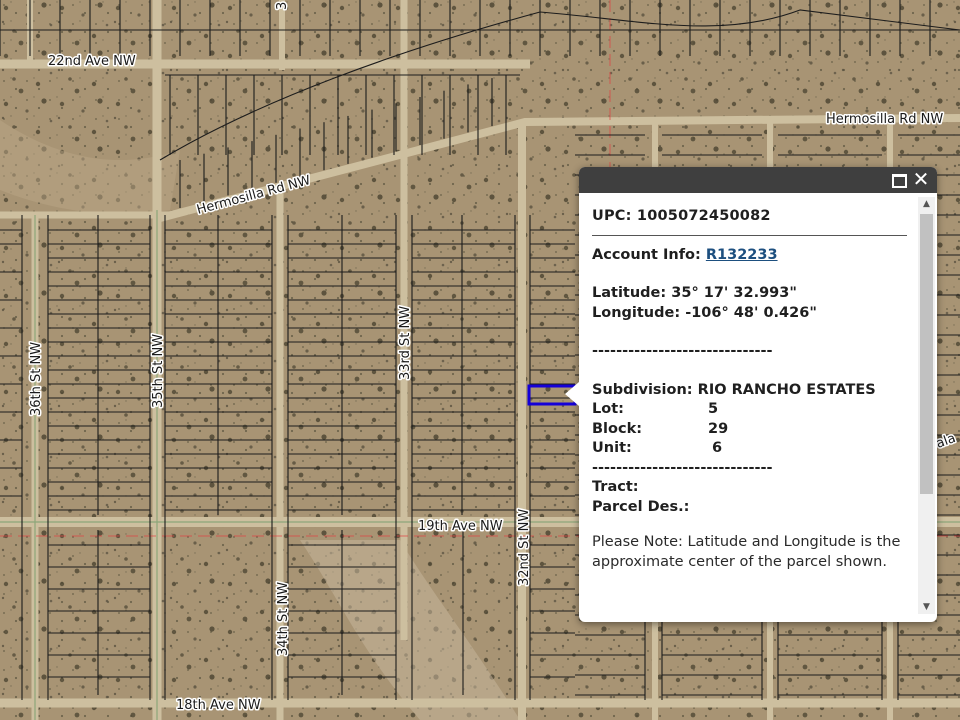  I want to click on popup-scrollbar: ▲ ▼, so click(926, 405).